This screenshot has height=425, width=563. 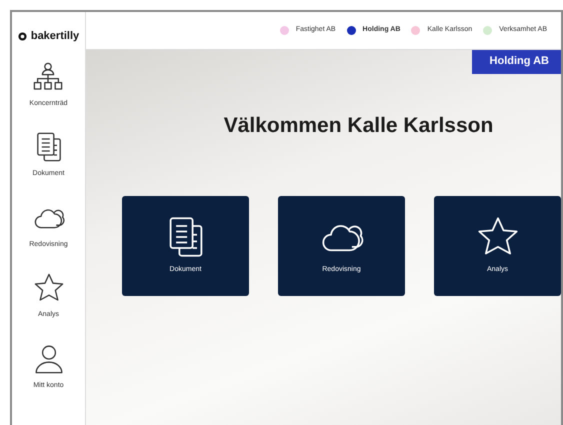 I want to click on org-chart-icon, so click(x=48, y=76).